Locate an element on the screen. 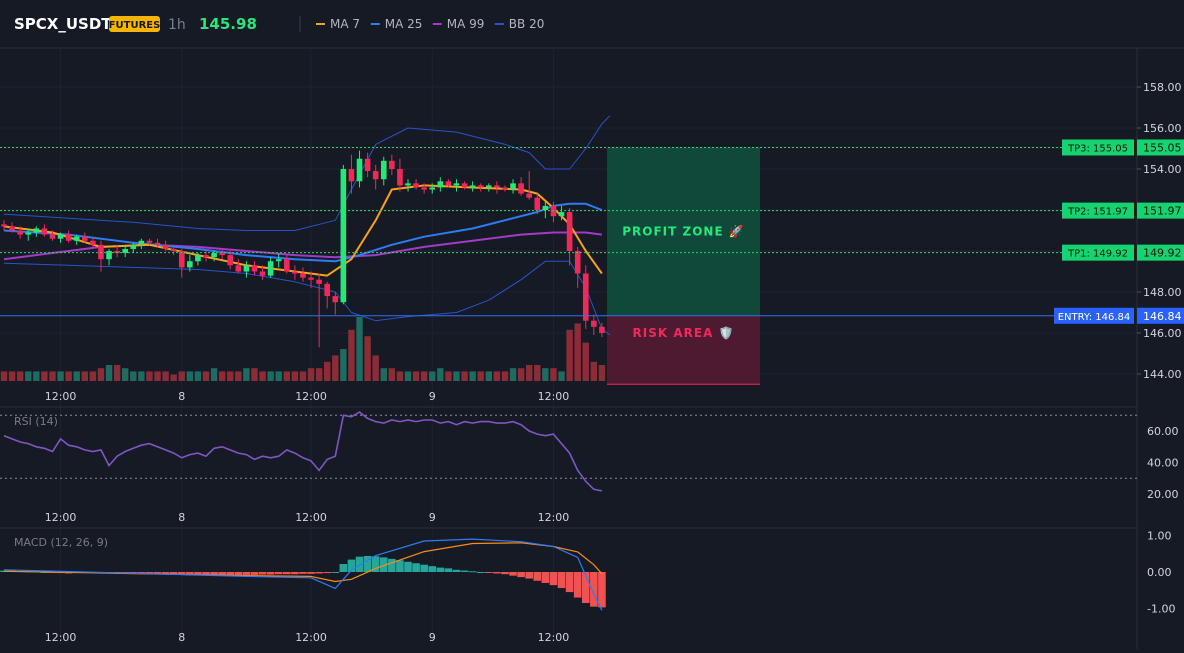 This screenshot has height=653, width=1184. legend-label-2: MA 99 is located at coordinates (466, 24).